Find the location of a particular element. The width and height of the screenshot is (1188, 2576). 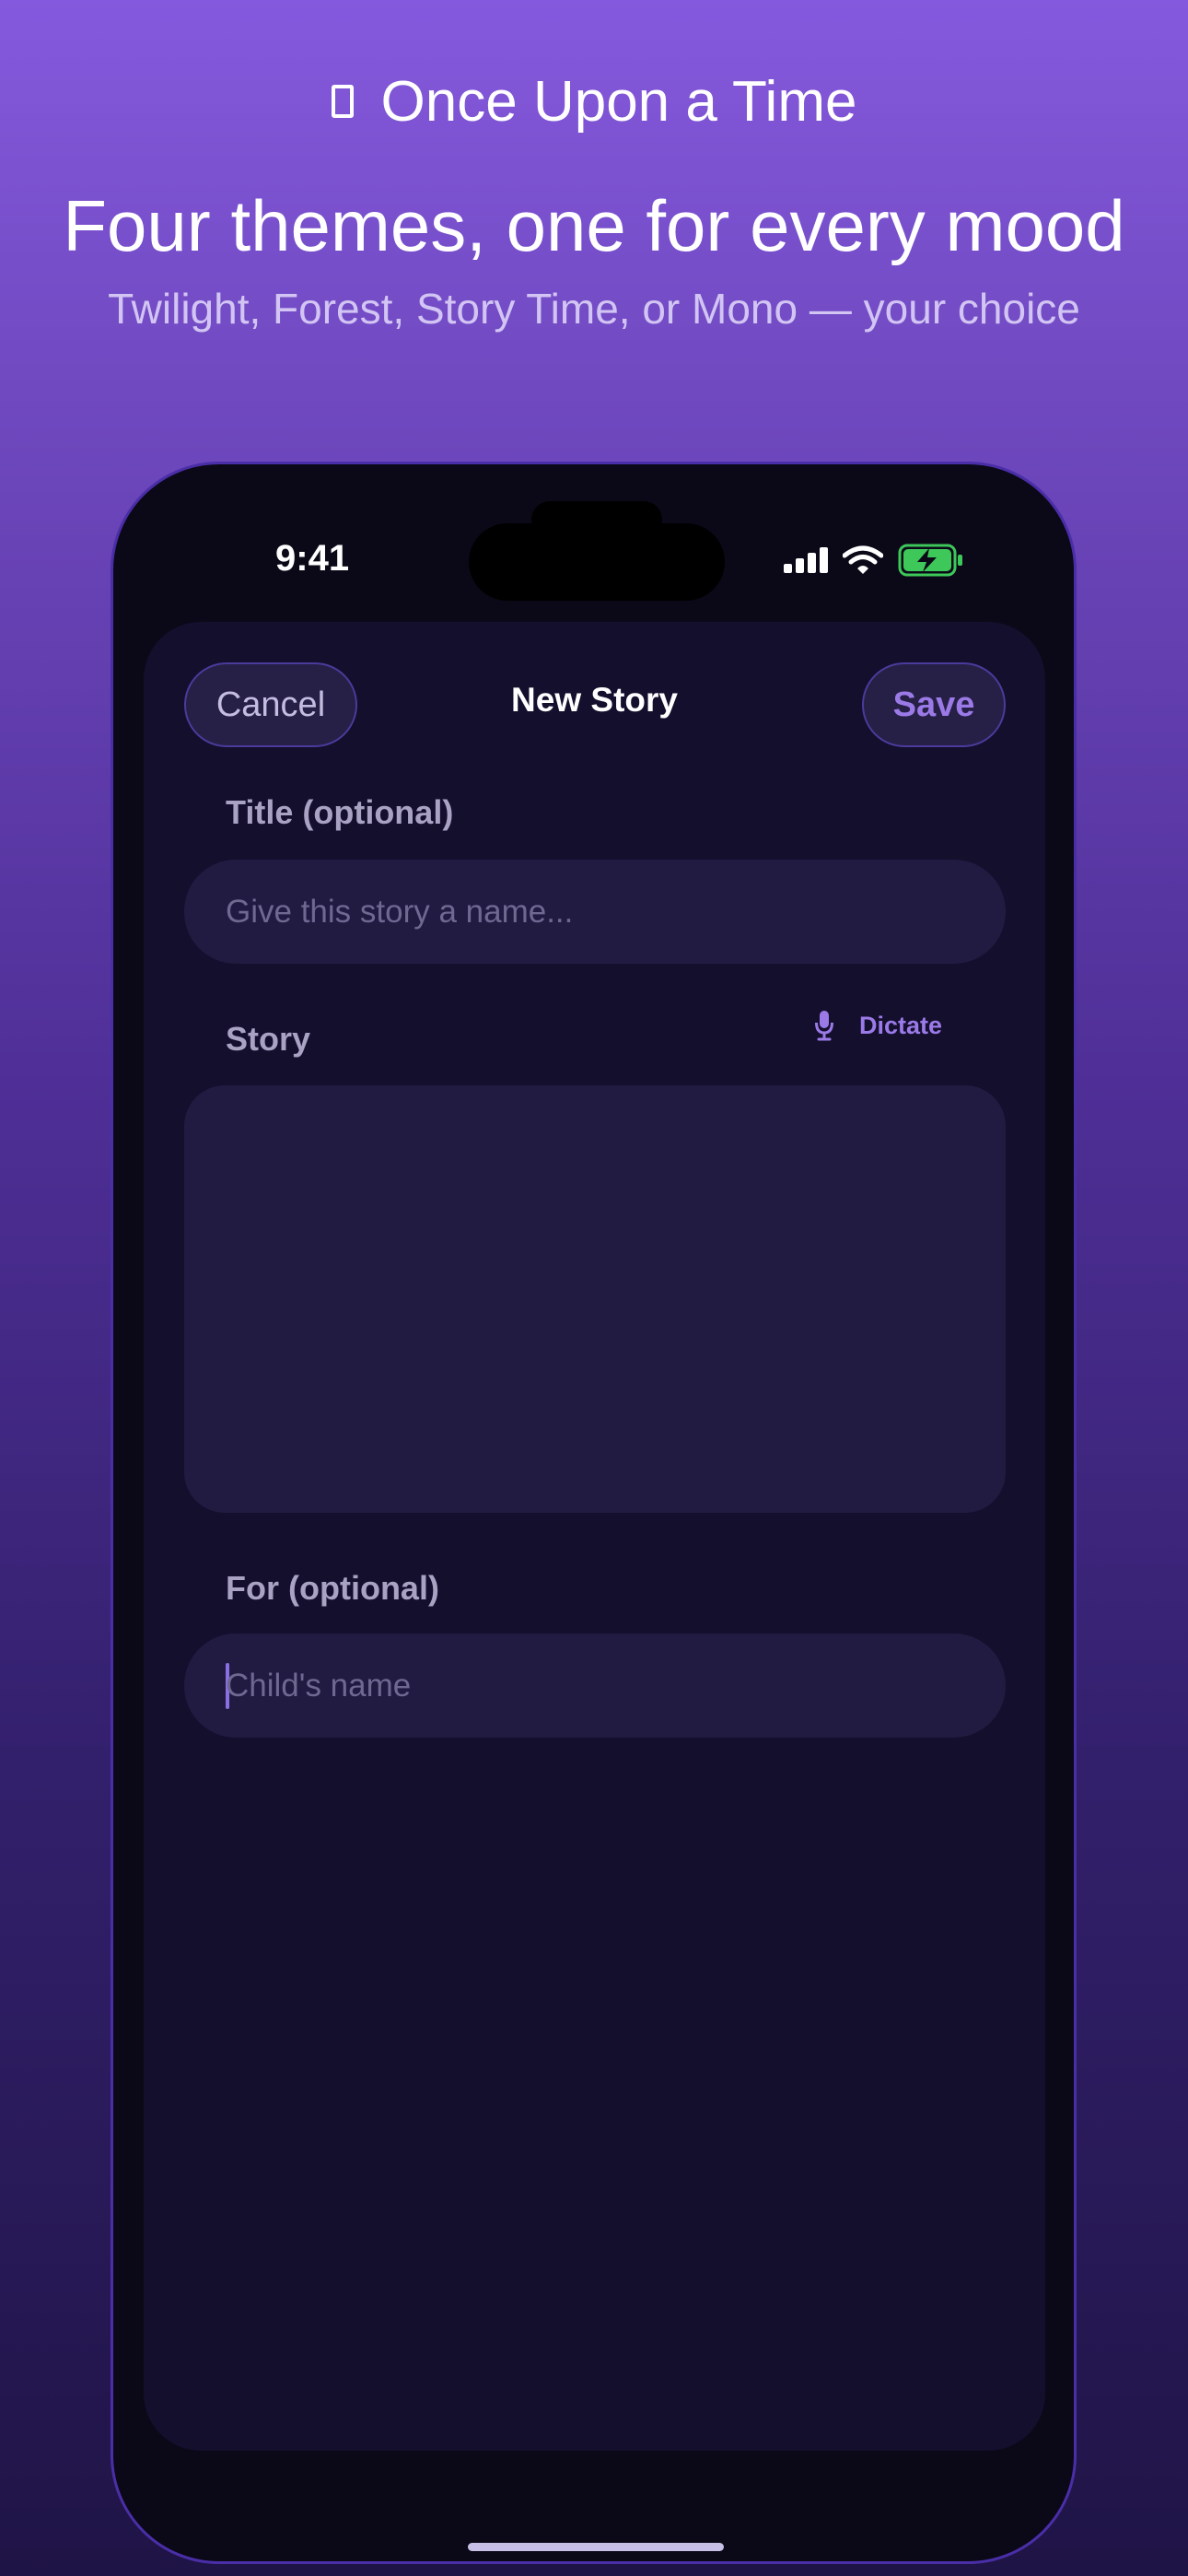

wifi-icon is located at coordinates (863, 559).